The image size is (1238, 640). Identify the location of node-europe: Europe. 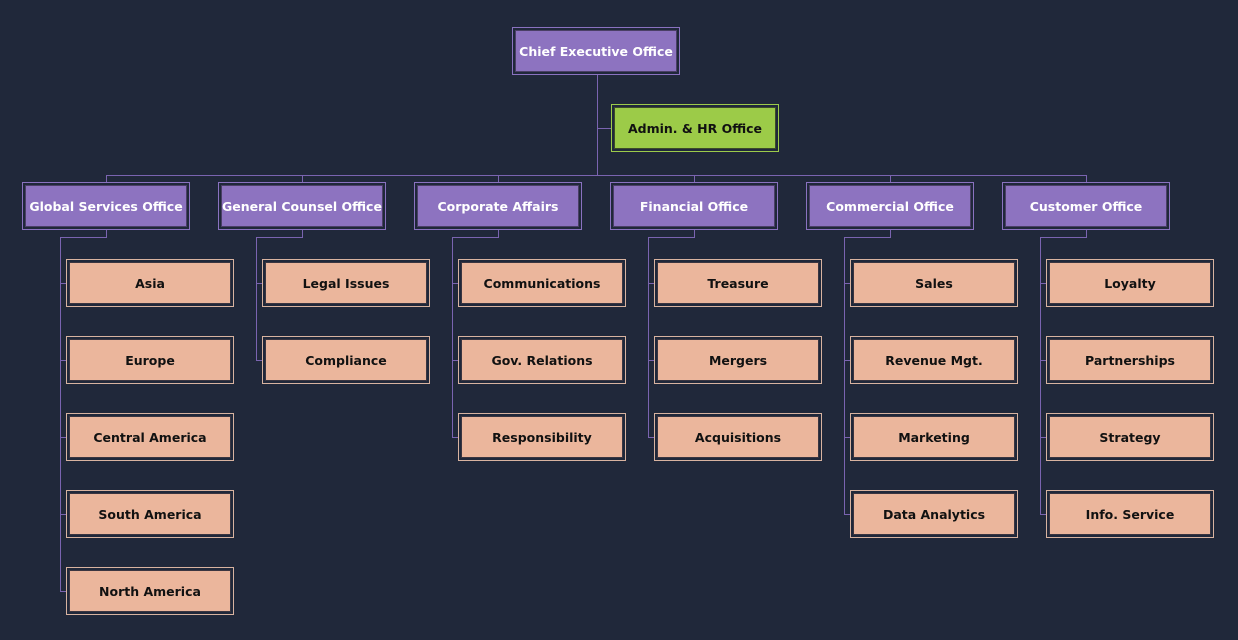
(150, 360).